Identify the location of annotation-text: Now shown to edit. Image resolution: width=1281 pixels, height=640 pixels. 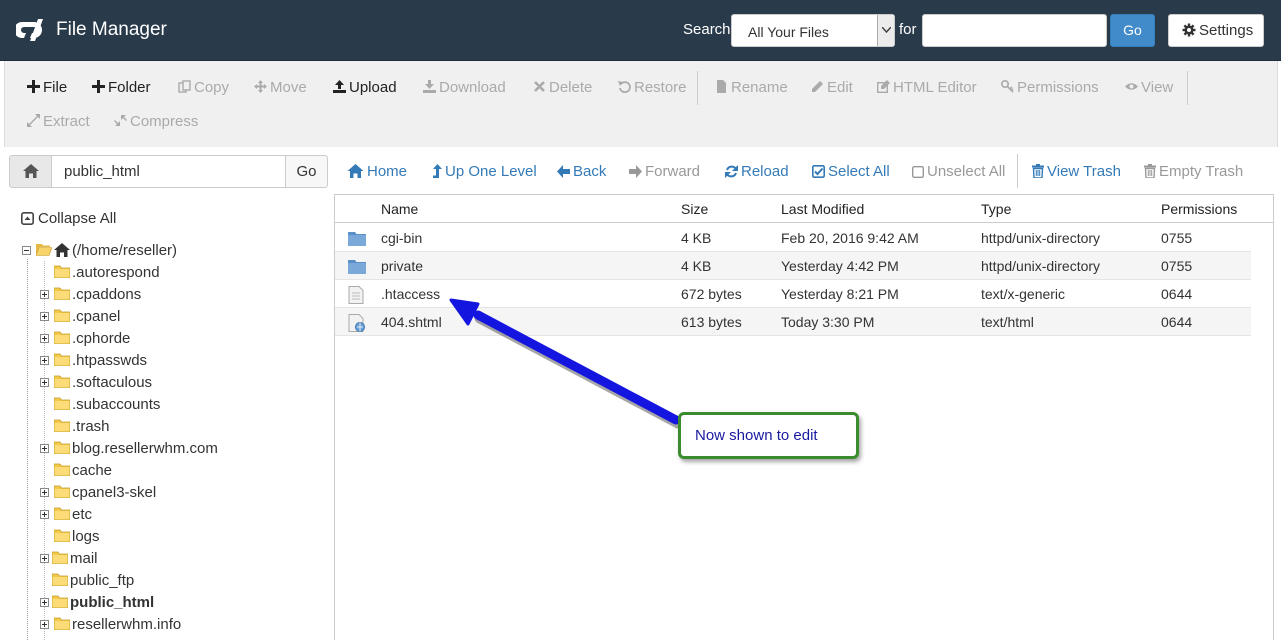
(756, 435).